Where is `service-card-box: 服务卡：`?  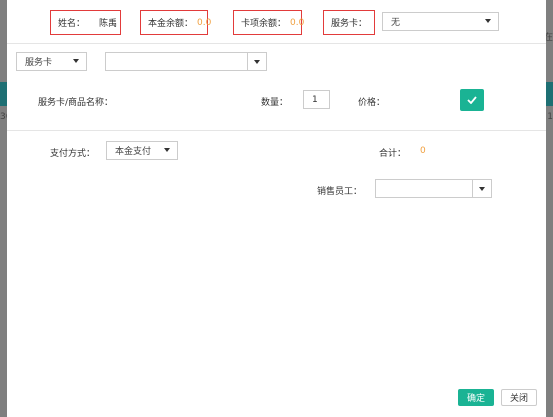
service-card-box: 服务卡： is located at coordinates (349, 22).